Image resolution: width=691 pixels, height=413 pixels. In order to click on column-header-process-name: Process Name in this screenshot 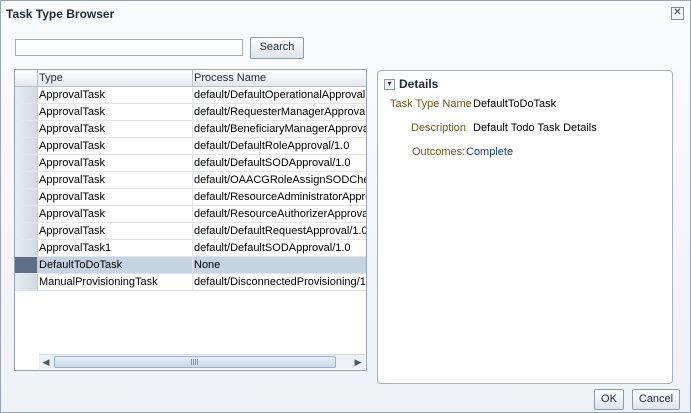, I will do `click(230, 78)`.